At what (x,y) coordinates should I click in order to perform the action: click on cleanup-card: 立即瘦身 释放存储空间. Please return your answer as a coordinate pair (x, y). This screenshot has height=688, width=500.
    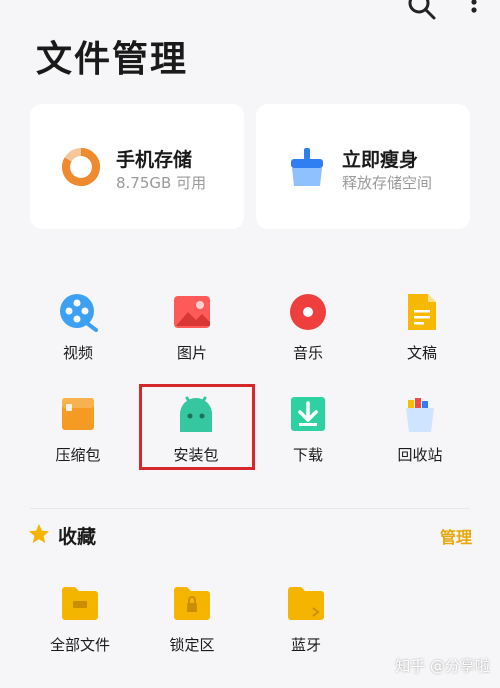
    Looking at the image, I should click on (363, 166).